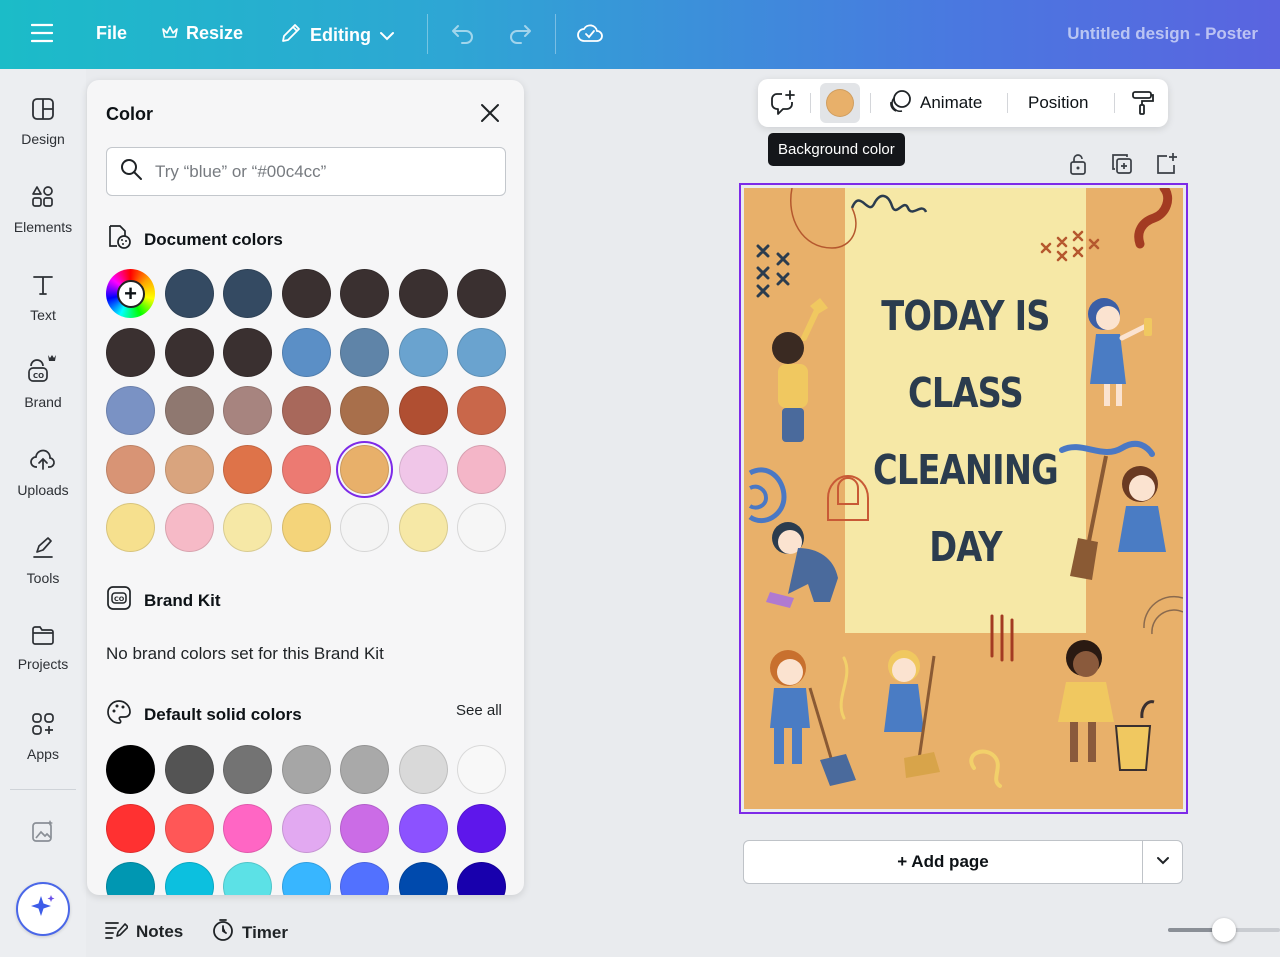 The image size is (1280, 957). Describe the element at coordinates (1162, 34) in the screenshot. I see `document-title: Untitled design - Poster` at that location.